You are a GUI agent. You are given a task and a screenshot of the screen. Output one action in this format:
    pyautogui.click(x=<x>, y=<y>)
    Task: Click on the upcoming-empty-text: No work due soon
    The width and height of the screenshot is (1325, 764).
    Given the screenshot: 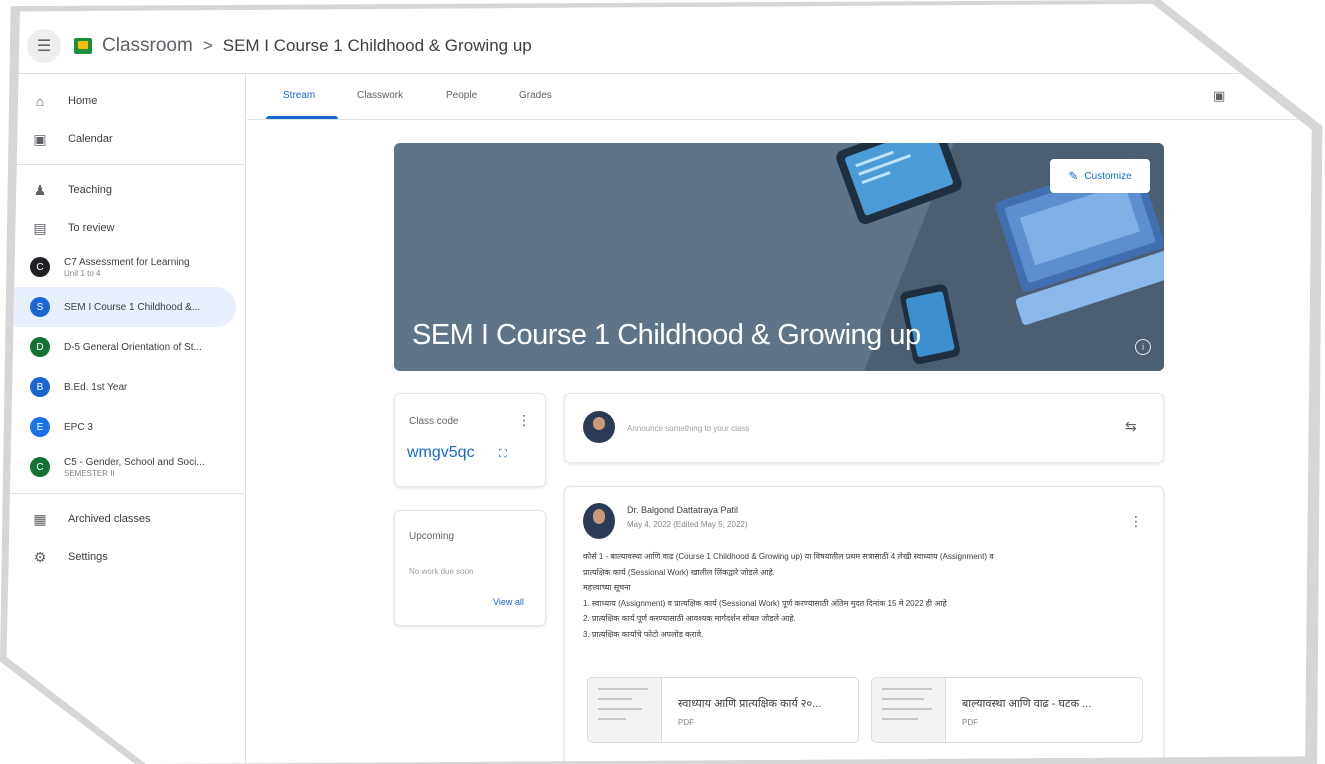 What is the action you would take?
    pyautogui.click(x=441, y=571)
    